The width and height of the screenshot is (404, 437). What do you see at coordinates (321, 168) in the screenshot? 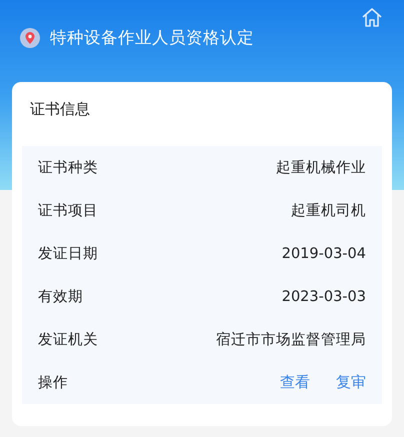
I see `field-value: 起重机械作业` at bounding box center [321, 168].